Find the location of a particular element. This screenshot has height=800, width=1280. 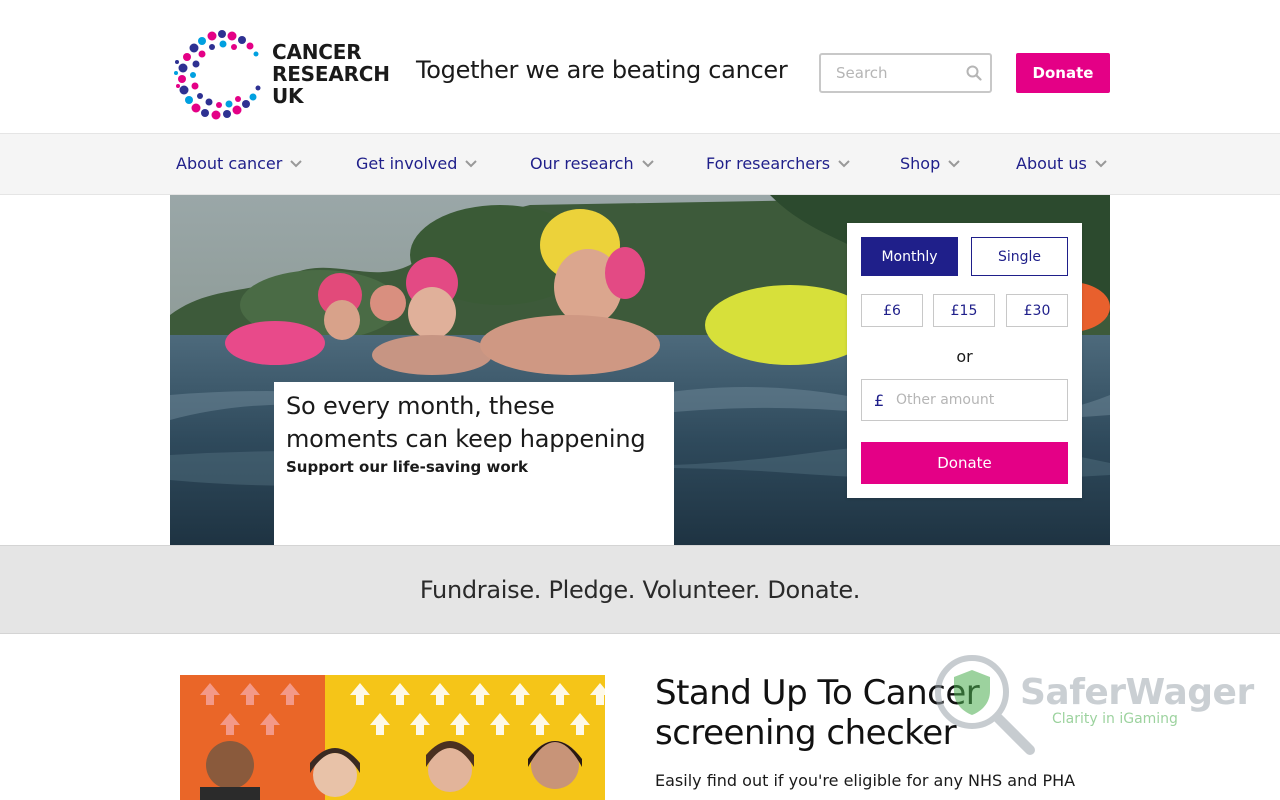

nav-item-label: About us is located at coordinates (1051, 163).